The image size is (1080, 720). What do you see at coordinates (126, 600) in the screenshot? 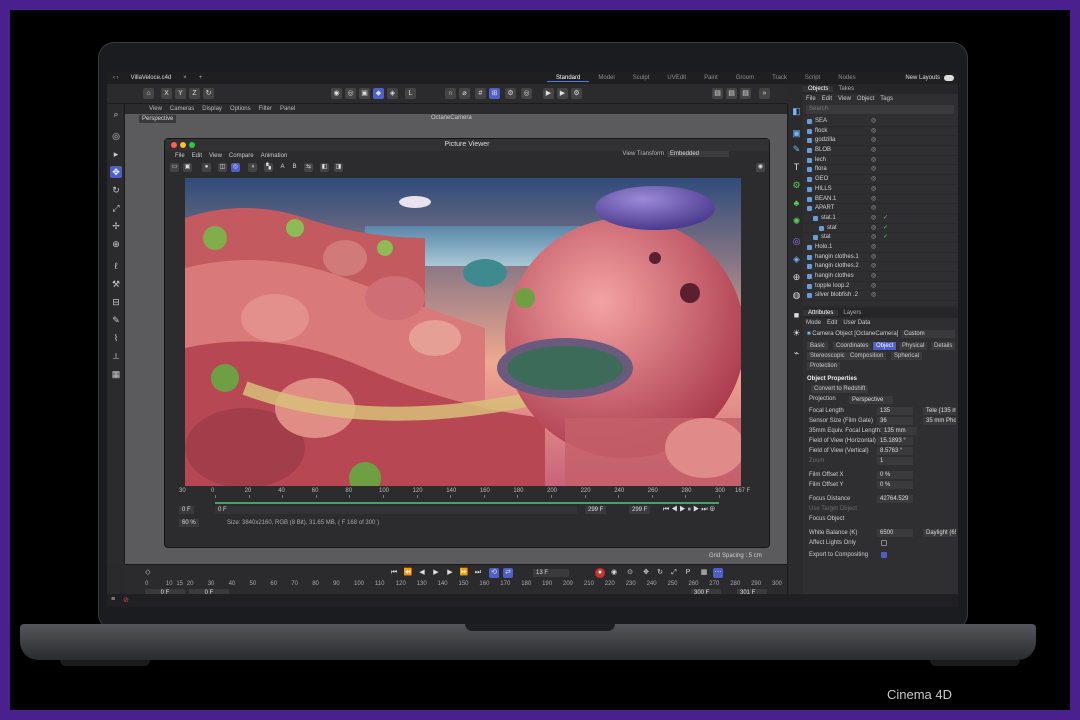
I see `error-icon: ⊘` at bounding box center [126, 600].